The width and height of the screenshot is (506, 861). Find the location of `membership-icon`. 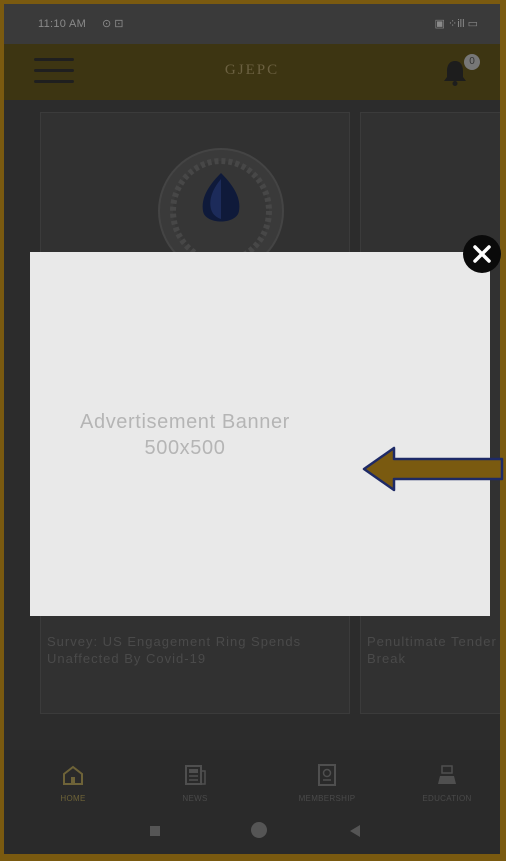

membership-icon is located at coordinates (327, 775).